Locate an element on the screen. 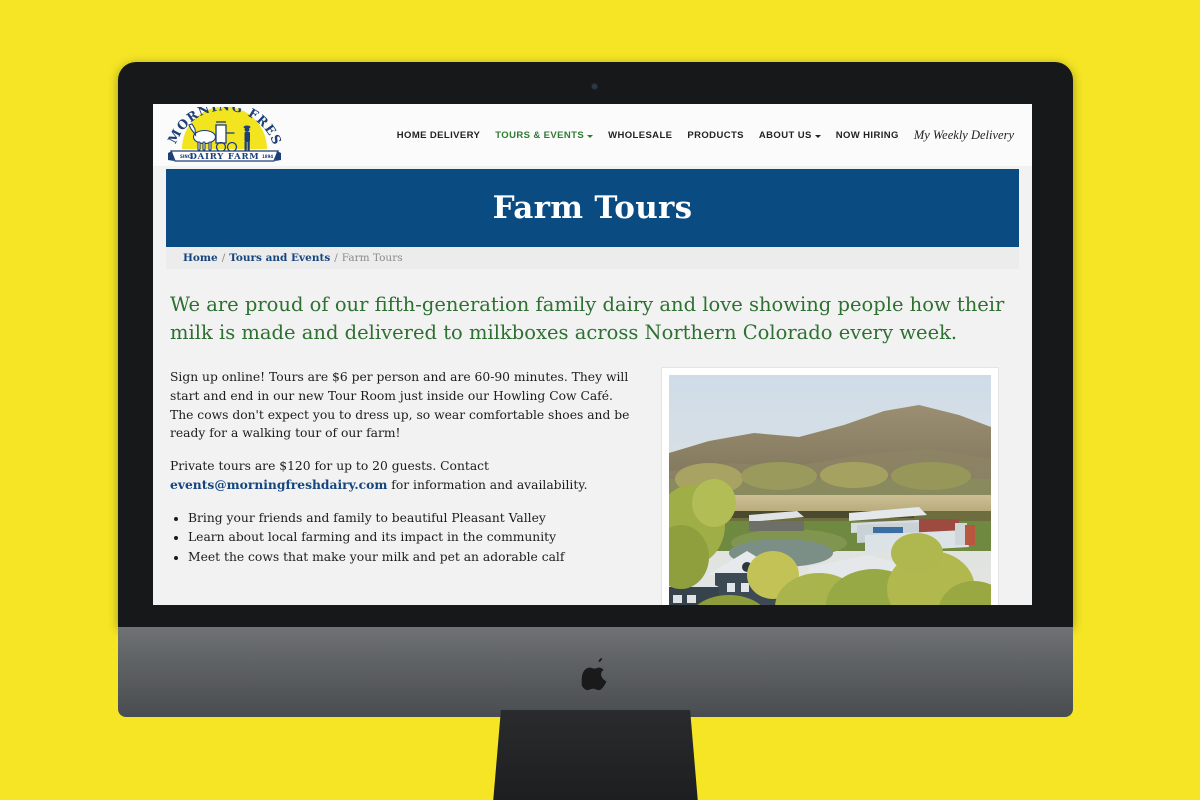  contact-email-link: events@morningfreshdairy.com is located at coordinates (278, 484).